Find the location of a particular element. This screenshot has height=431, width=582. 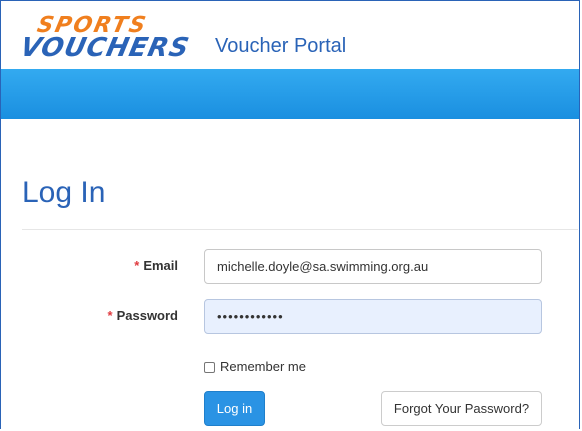

page-title: Log In is located at coordinates (64, 192).